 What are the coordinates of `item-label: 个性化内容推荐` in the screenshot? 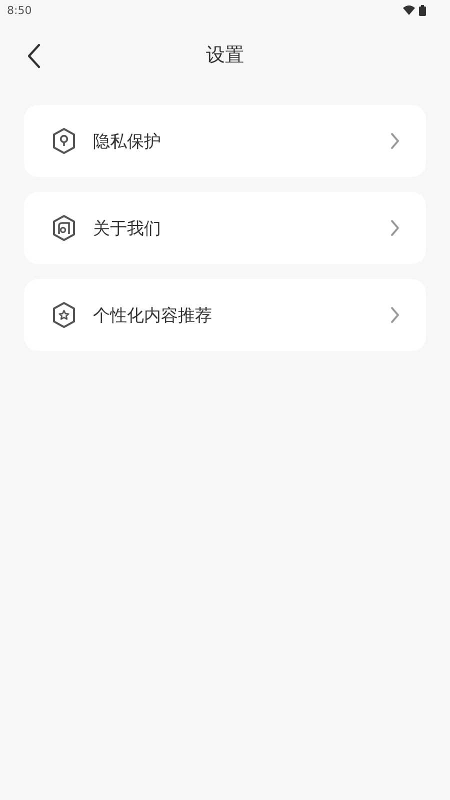 It's located at (153, 315).